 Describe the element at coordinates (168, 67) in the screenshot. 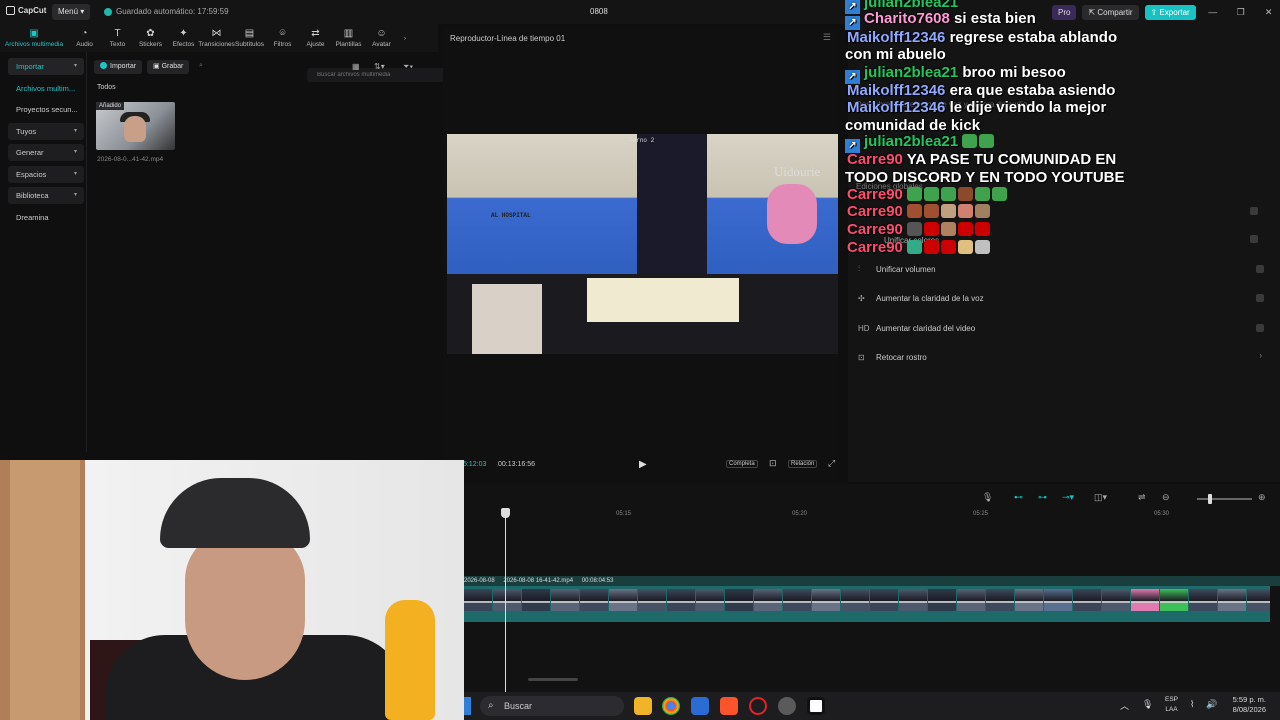

I see `record-button: ▣ Grabar` at that location.